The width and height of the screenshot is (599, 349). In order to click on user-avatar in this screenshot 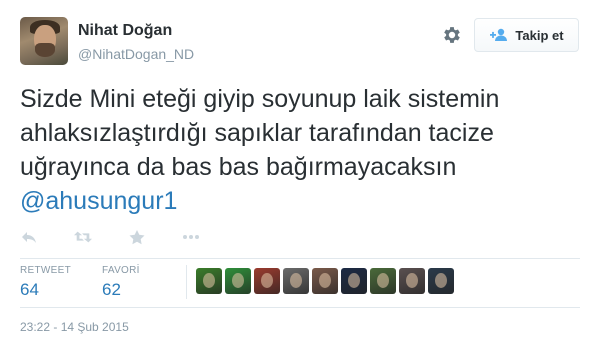, I will do `click(44, 41)`.